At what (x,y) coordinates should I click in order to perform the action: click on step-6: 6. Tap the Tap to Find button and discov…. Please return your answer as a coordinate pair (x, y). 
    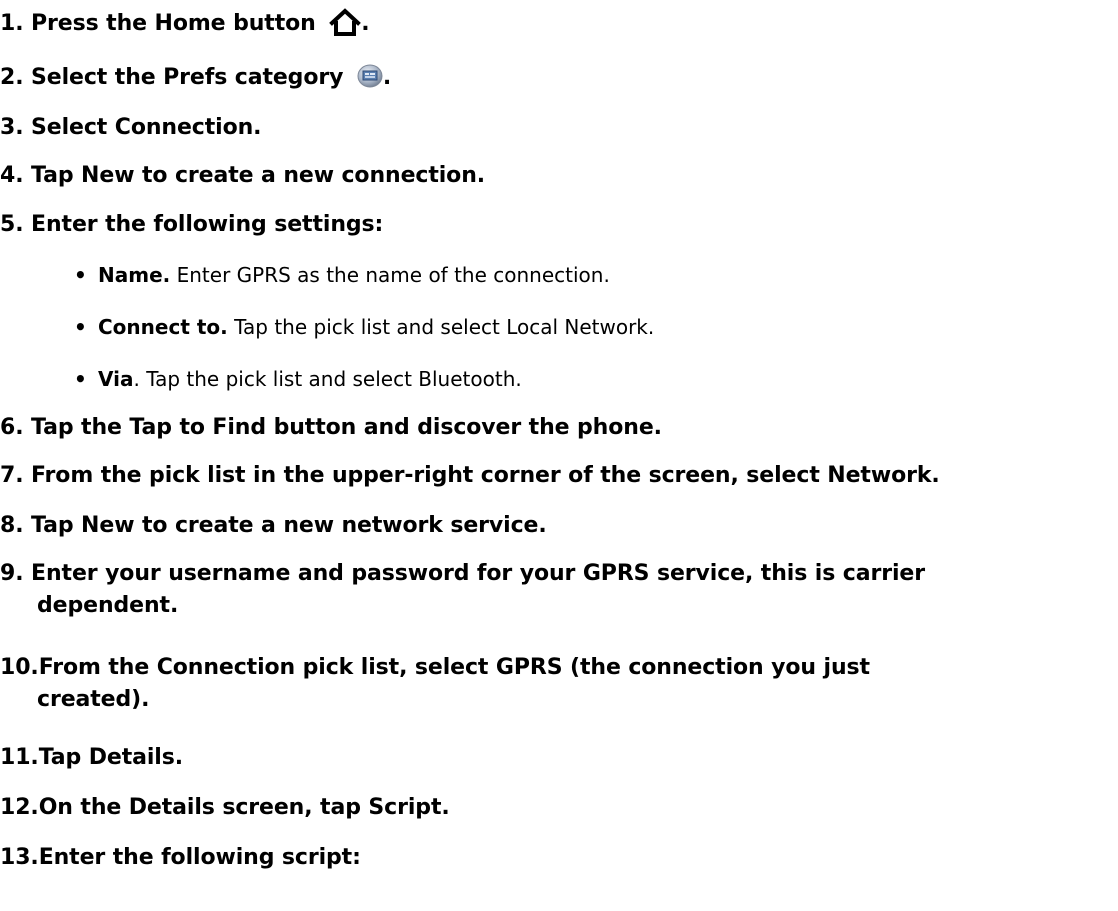
    Looking at the image, I should click on (331, 428).